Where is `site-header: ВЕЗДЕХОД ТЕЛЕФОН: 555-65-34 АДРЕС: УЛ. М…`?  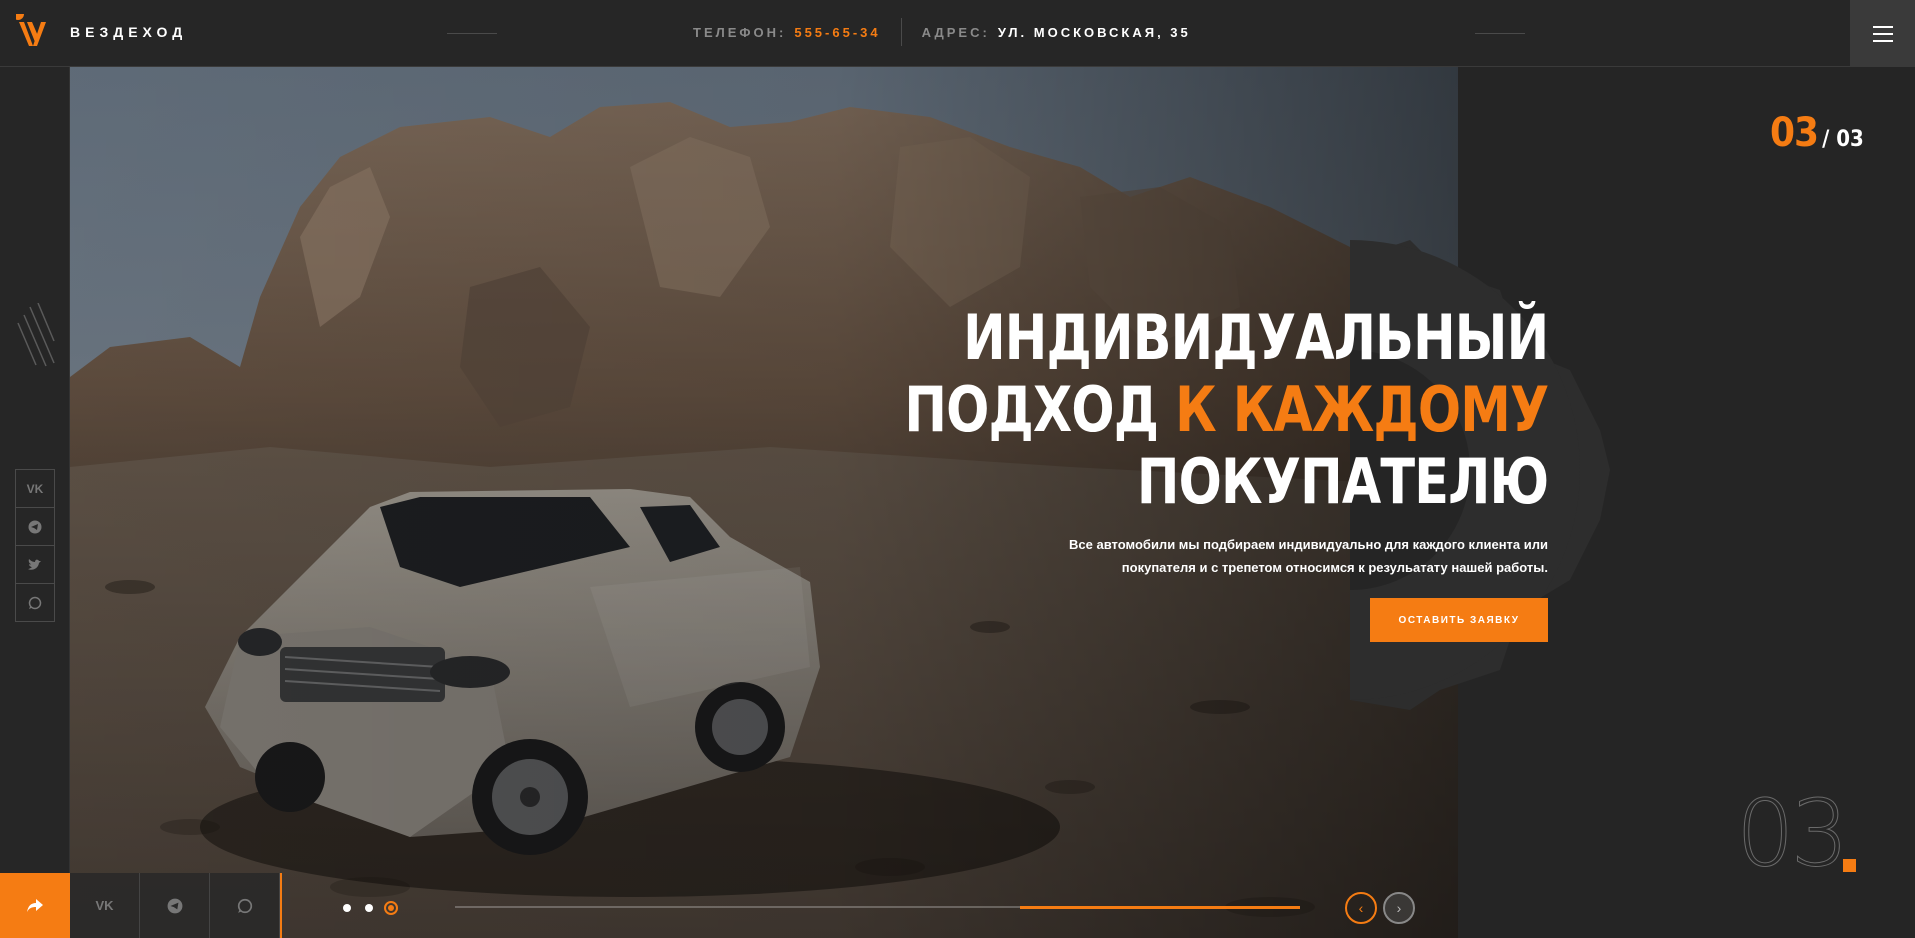 site-header: ВЕЗДЕХОД ТЕЛЕФОН: 555-65-34 АДРЕС: УЛ. М… is located at coordinates (957, 33).